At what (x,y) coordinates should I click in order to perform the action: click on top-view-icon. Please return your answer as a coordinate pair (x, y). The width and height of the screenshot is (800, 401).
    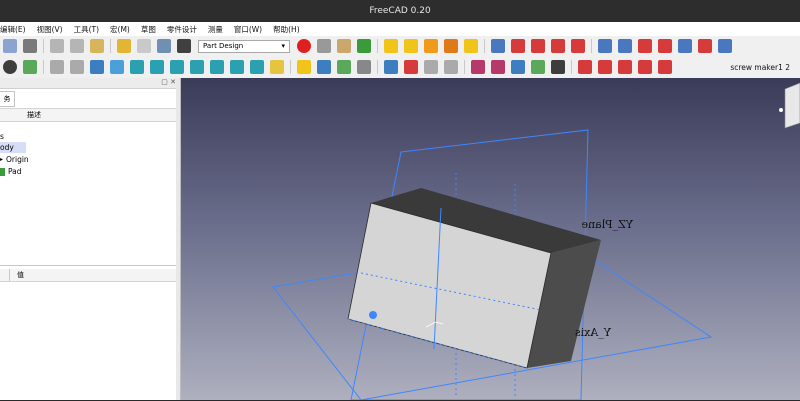
    Looking at the image, I should click on (177, 67).